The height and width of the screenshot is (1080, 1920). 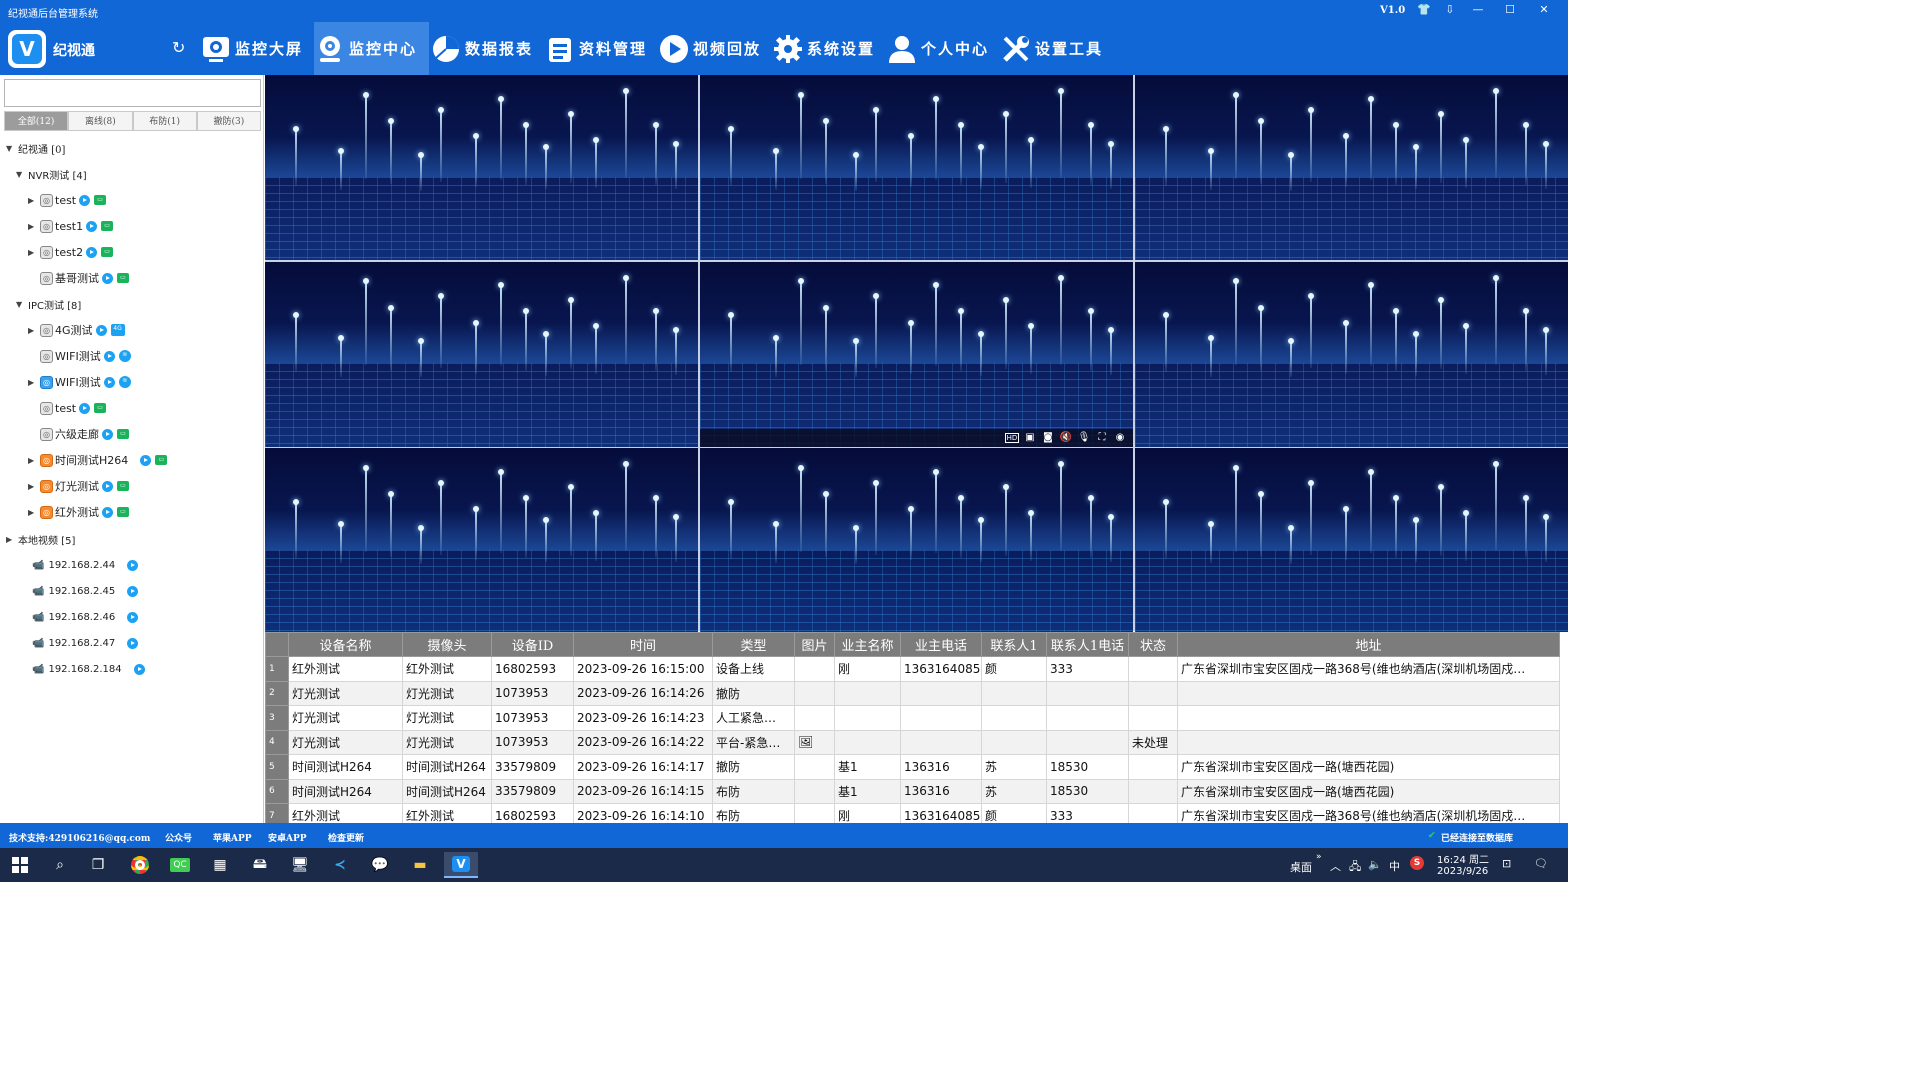 What do you see at coordinates (753, 644) in the screenshot?
I see `header-type: 类型` at bounding box center [753, 644].